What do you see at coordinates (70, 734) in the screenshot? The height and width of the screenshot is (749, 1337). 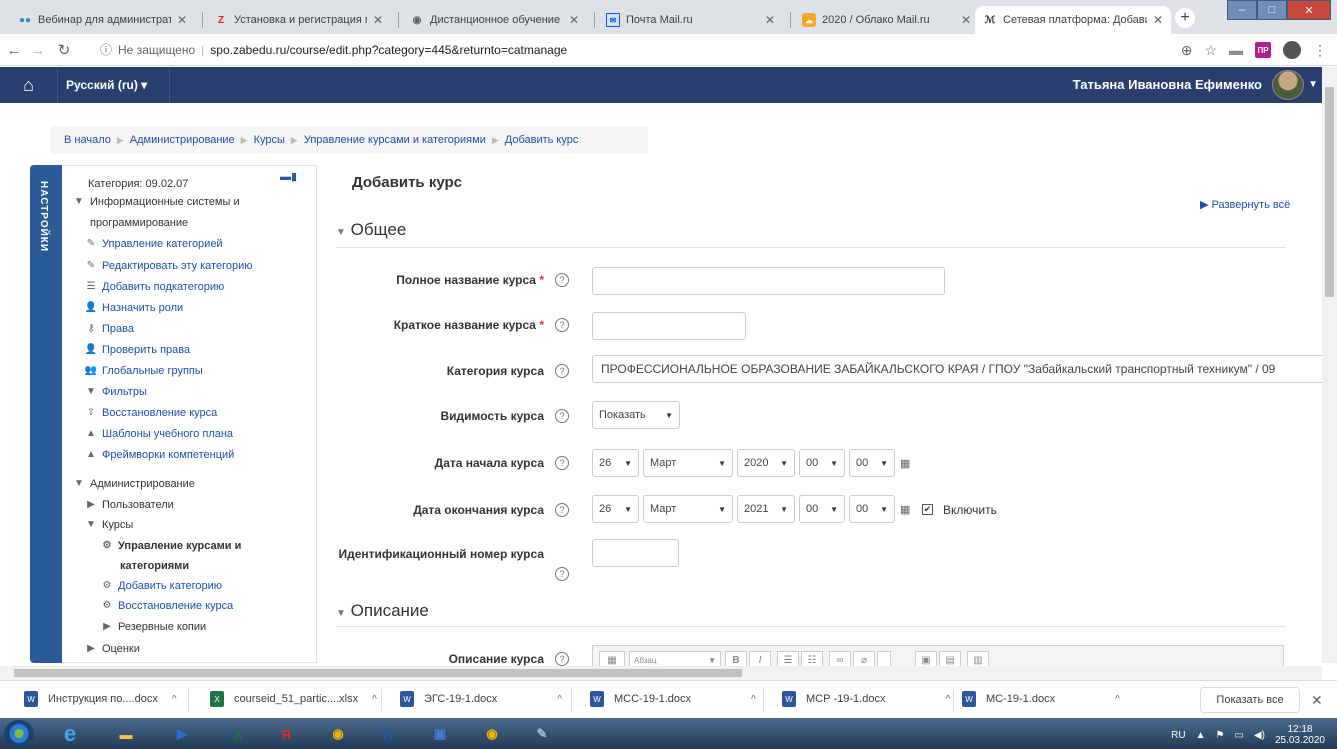 I see `ie-icon: e` at bounding box center [70, 734].